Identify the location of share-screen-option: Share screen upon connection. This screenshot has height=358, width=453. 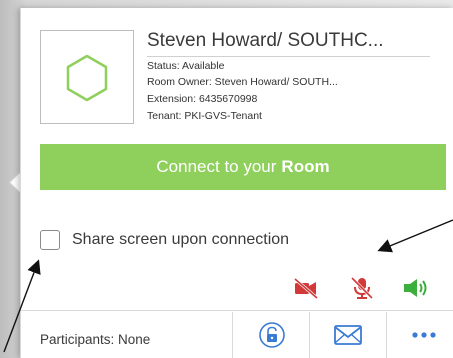
(164, 240).